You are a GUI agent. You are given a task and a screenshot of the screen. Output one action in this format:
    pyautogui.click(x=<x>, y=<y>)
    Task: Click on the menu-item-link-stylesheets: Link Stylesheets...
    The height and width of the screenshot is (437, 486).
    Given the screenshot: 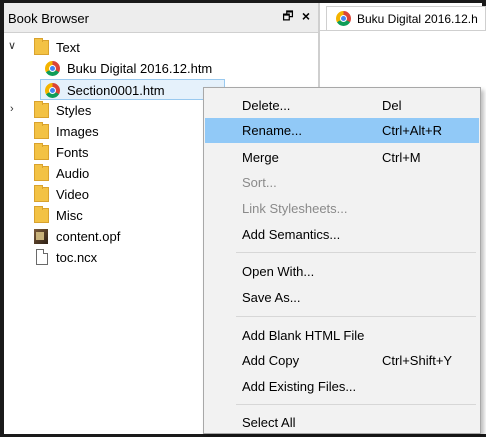 What is the action you would take?
    pyautogui.click(x=342, y=208)
    